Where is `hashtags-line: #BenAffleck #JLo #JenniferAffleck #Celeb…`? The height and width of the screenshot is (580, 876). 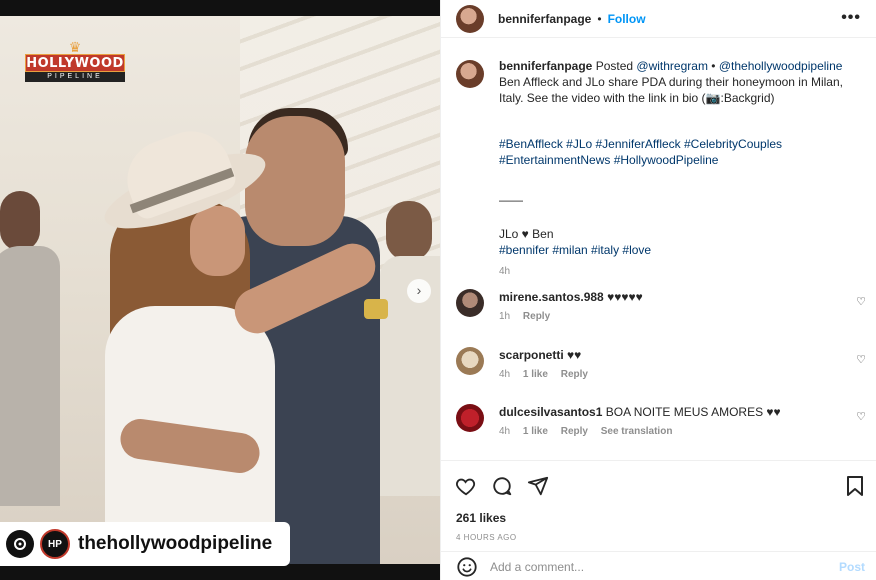
hashtags-line: #BenAffleck #JLo #JenniferAffleck #Celeb… is located at coordinates (682, 144).